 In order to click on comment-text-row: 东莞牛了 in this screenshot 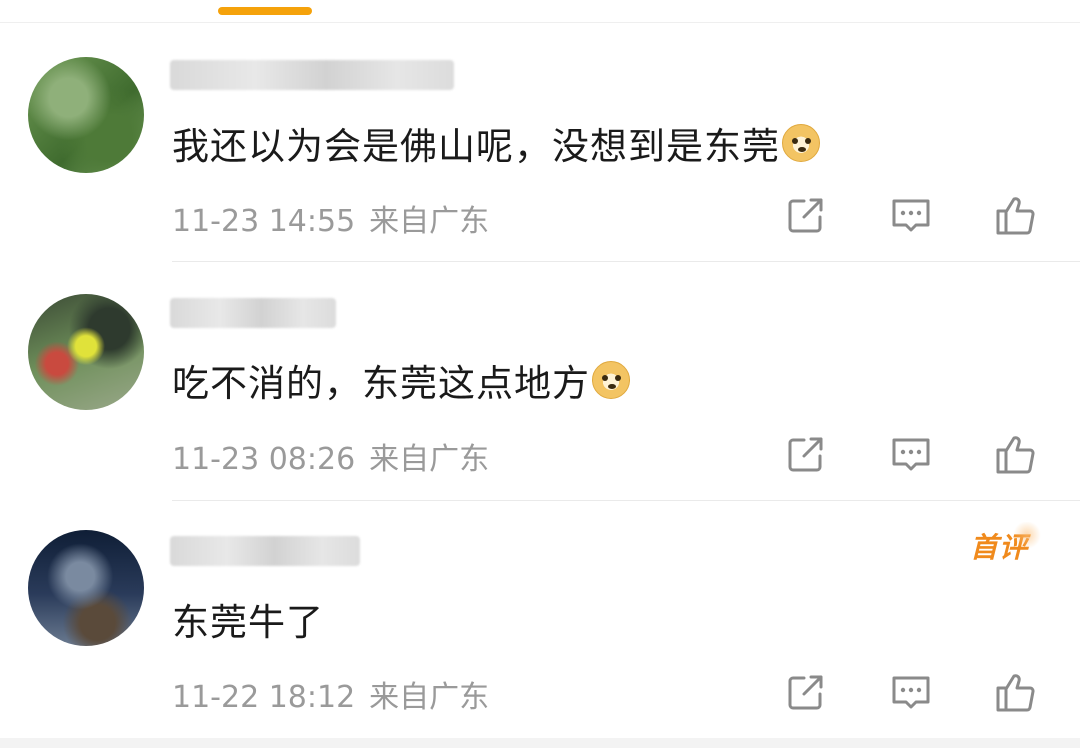, I will do `click(248, 619)`.